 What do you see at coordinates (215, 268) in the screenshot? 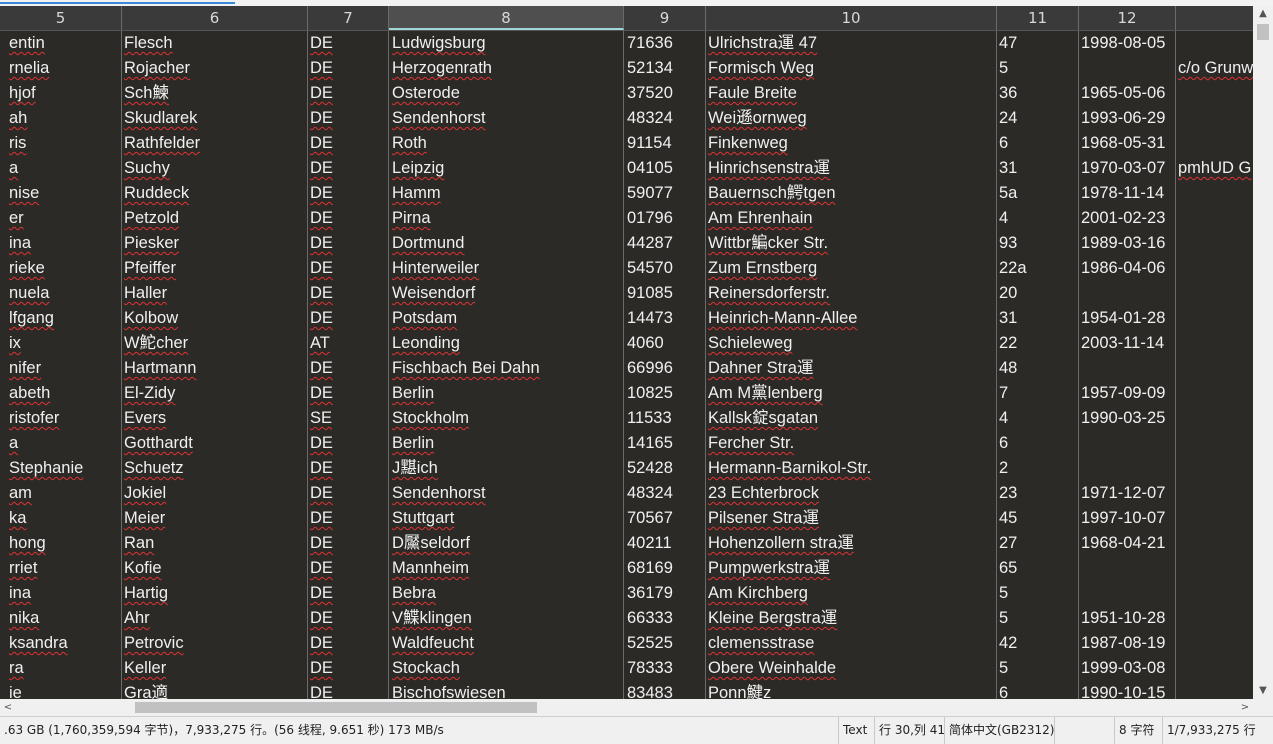
I see `col-6-cell: Pfeiffer` at bounding box center [215, 268].